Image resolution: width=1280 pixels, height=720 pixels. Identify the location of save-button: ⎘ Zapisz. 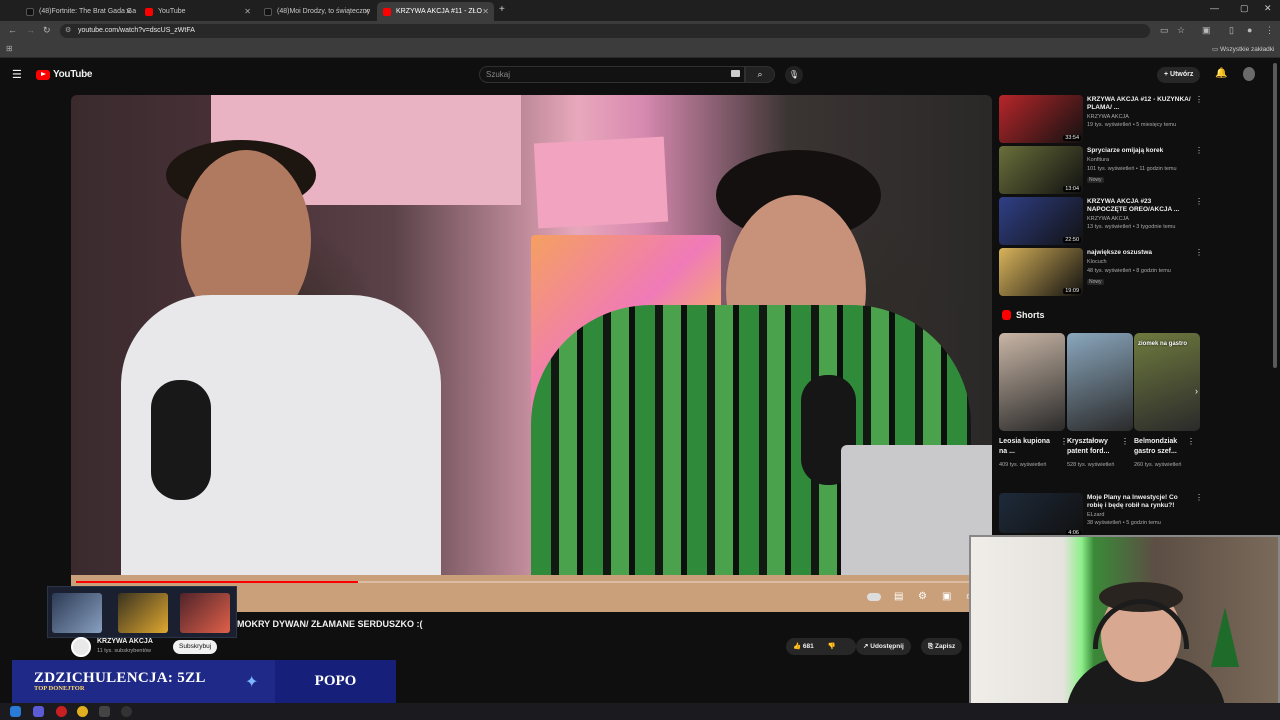
(942, 646).